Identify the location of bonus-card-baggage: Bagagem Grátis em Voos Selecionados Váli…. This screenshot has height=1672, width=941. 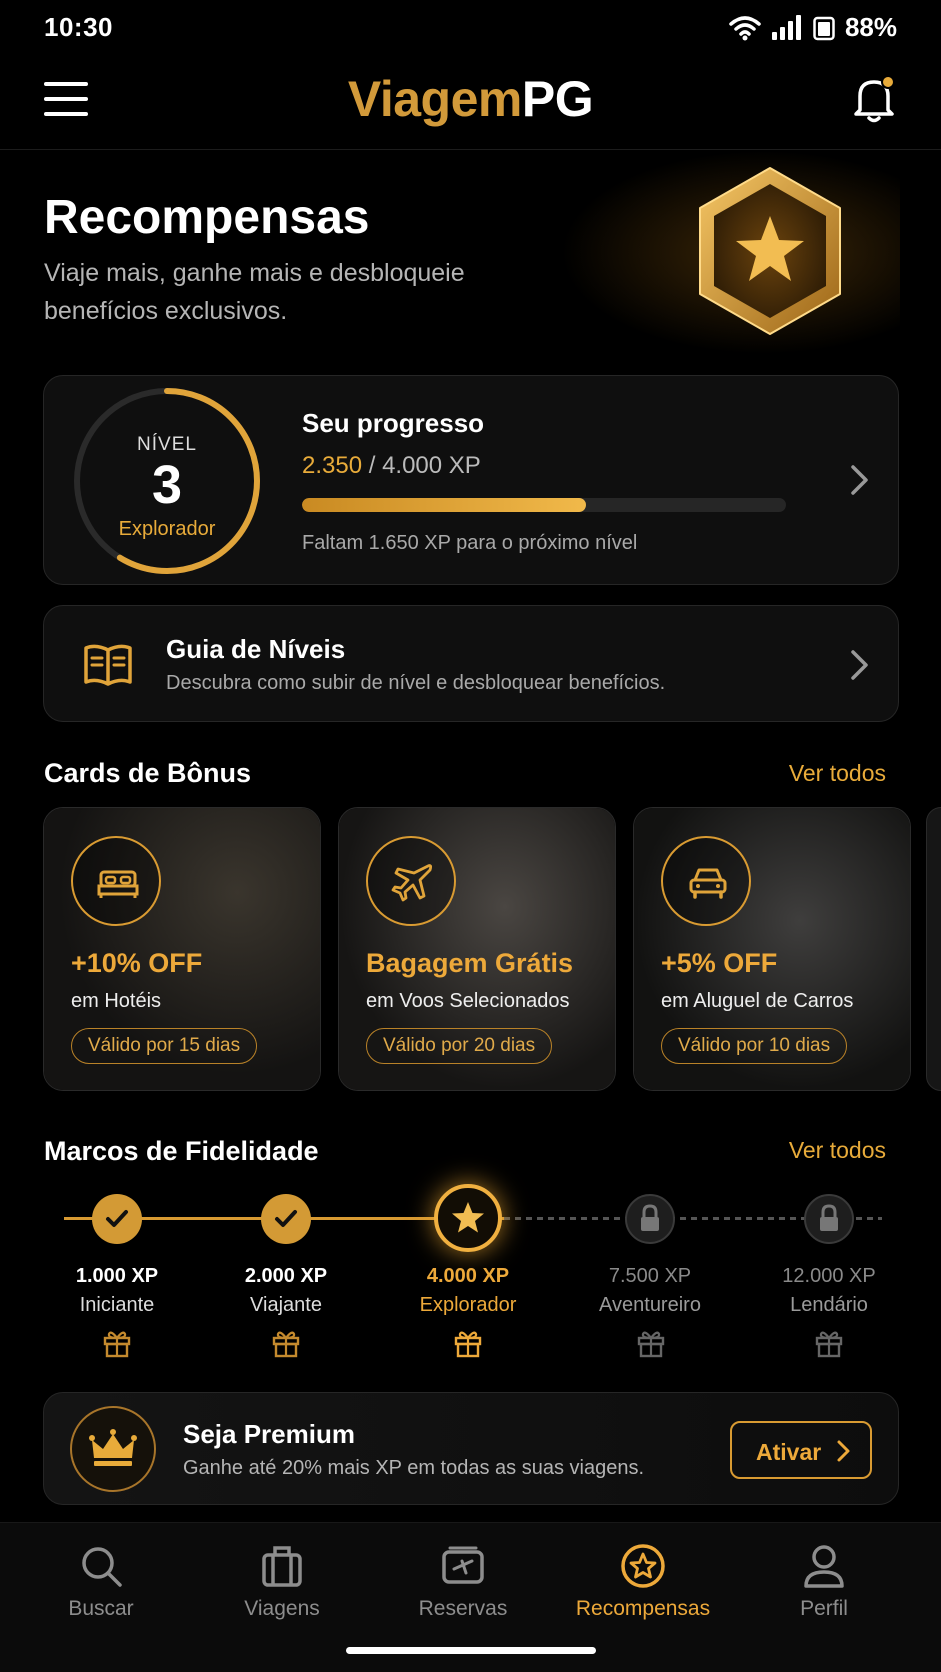
(477, 949).